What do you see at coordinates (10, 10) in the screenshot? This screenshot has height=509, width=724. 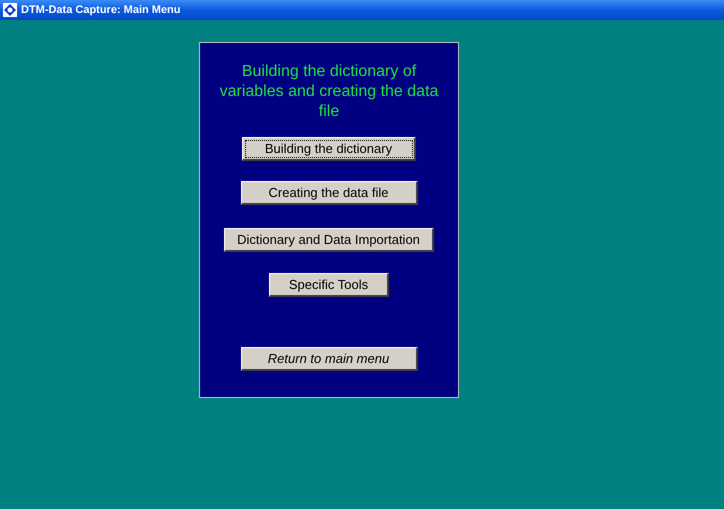 I see `app-icon` at bounding box center [10, 10].